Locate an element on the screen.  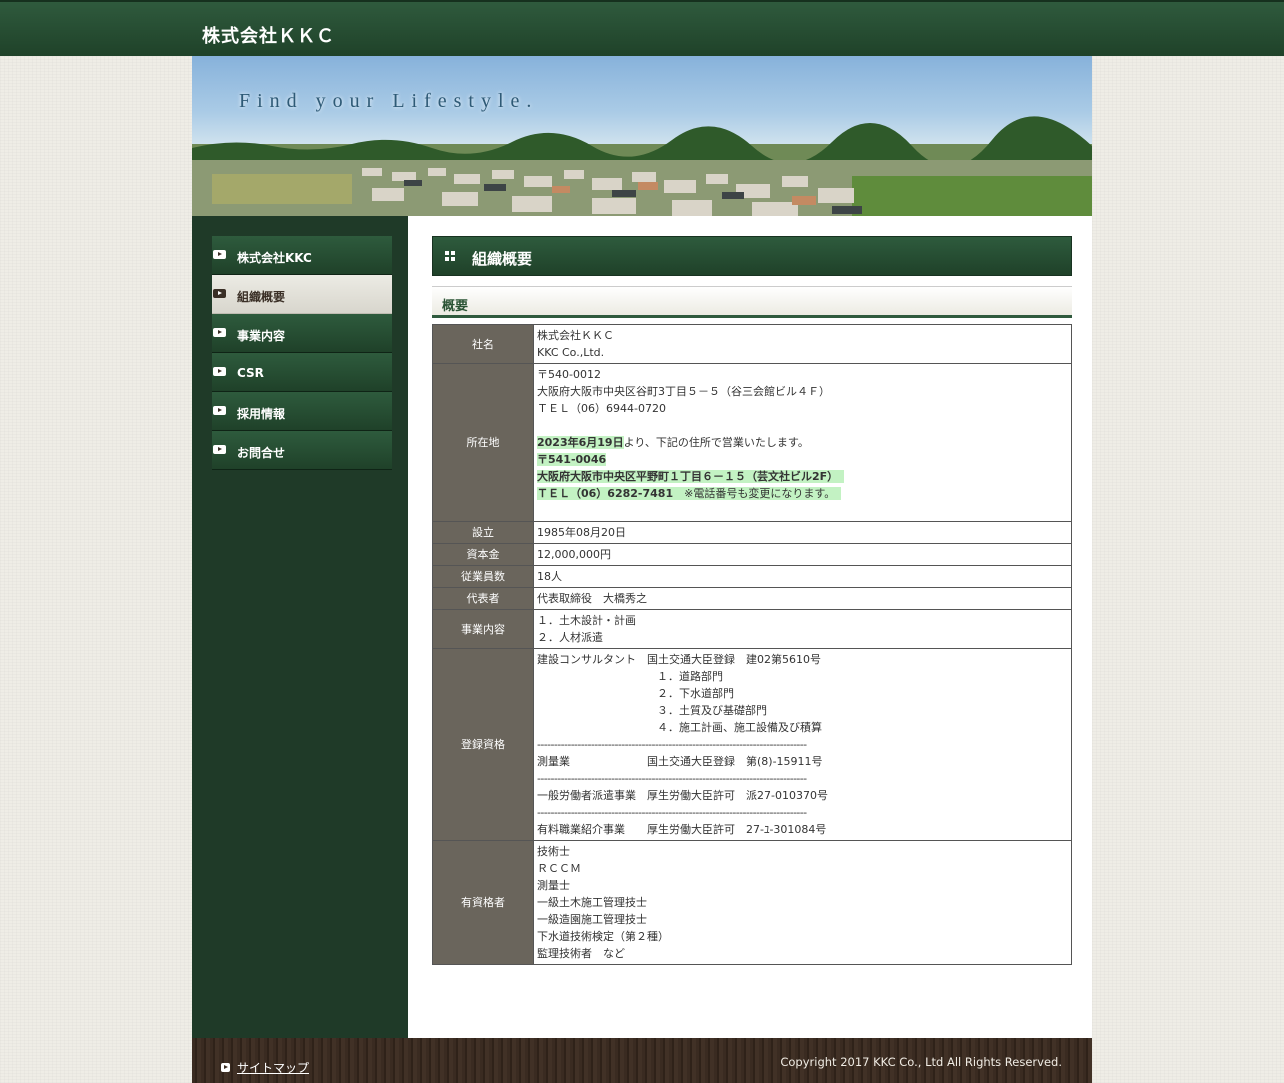
qualification-item: ＲＣＣＭ is located at coordinates (559, 868).